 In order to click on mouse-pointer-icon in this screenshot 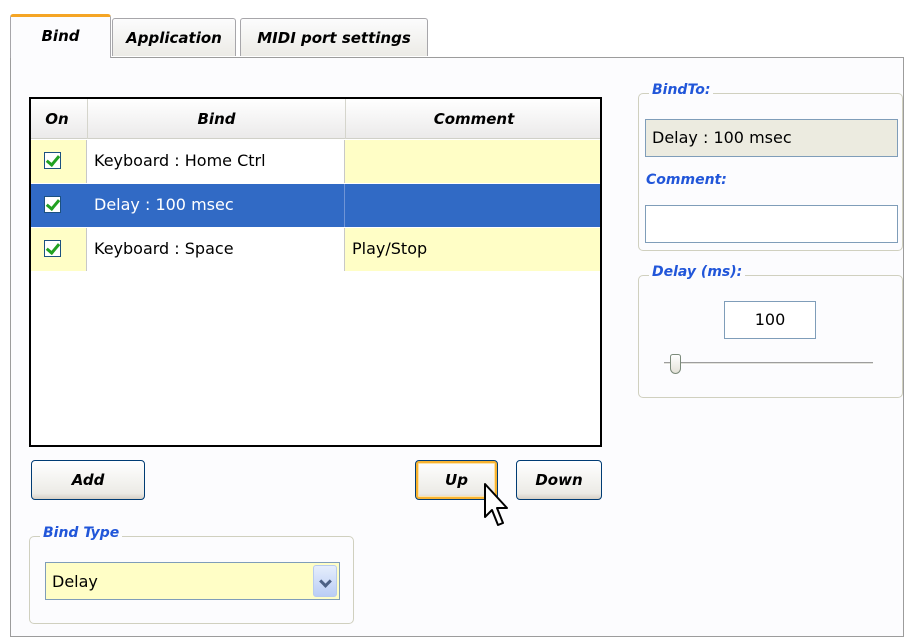, I will do `click(496, 504)`.